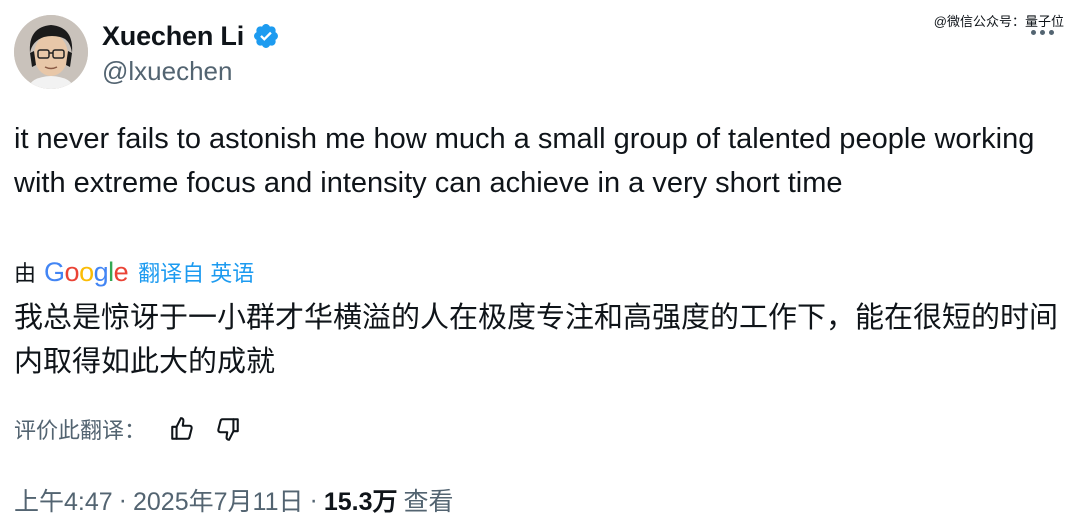 This screenshot has width=1080, height=526. What do you see at coordinates (173, 36) in the screenshot?
I see `author-display-name: Xuechen Li` at bounding box center [173, 36].